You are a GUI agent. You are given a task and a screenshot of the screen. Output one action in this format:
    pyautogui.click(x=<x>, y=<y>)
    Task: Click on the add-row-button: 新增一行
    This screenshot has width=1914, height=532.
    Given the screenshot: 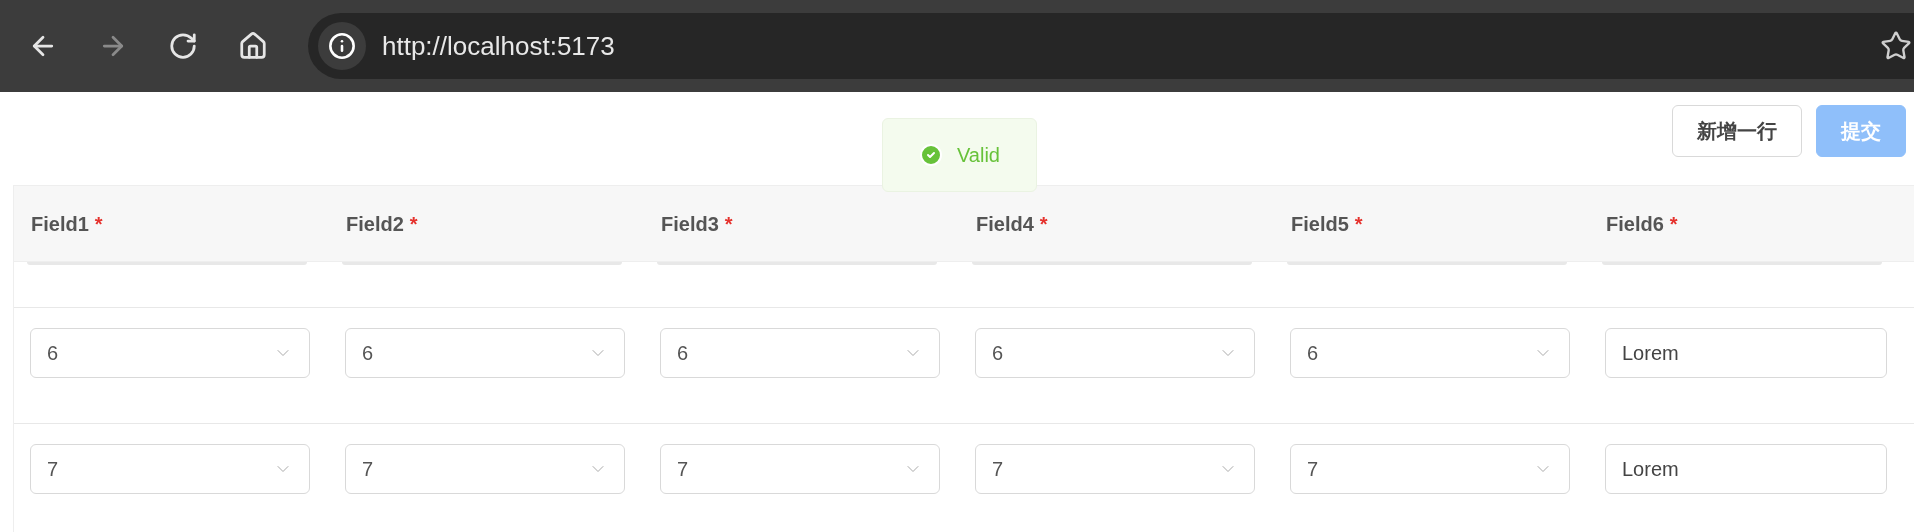 What is the action you would take?
    pyautogui.click(x=1737, y=131)
    